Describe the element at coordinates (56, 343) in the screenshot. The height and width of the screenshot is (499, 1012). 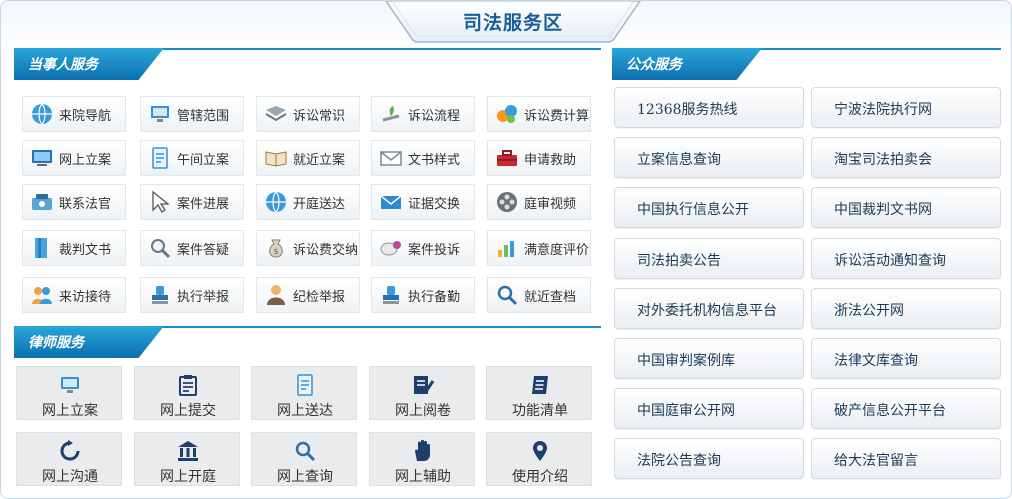
I see `lawyer-section-label: 律师服务` at that location.